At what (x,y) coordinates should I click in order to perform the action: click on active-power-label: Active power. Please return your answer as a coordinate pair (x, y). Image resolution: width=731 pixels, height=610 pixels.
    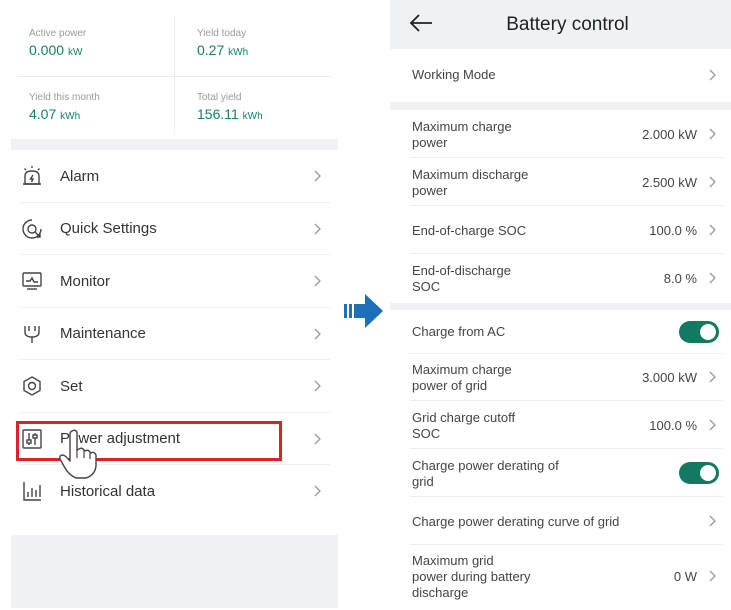
    Looking at the image, I should click on (58, 33).